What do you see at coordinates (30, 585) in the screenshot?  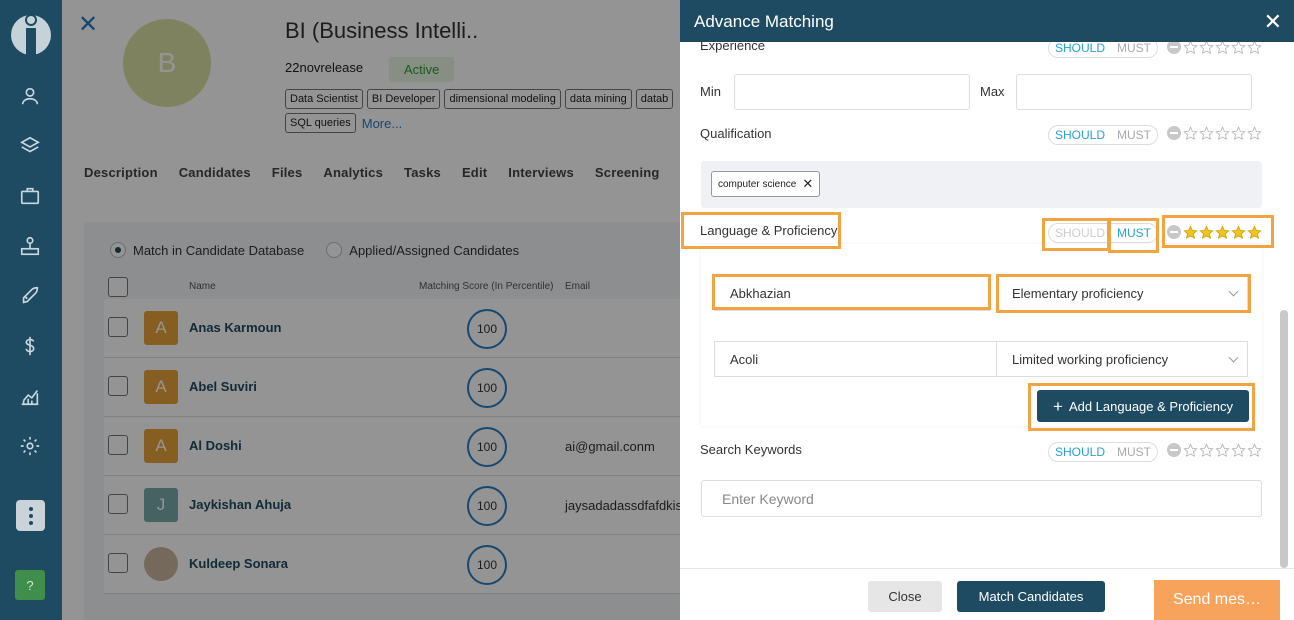 I see `help-icon: ?` at bounding box center [30, 585].